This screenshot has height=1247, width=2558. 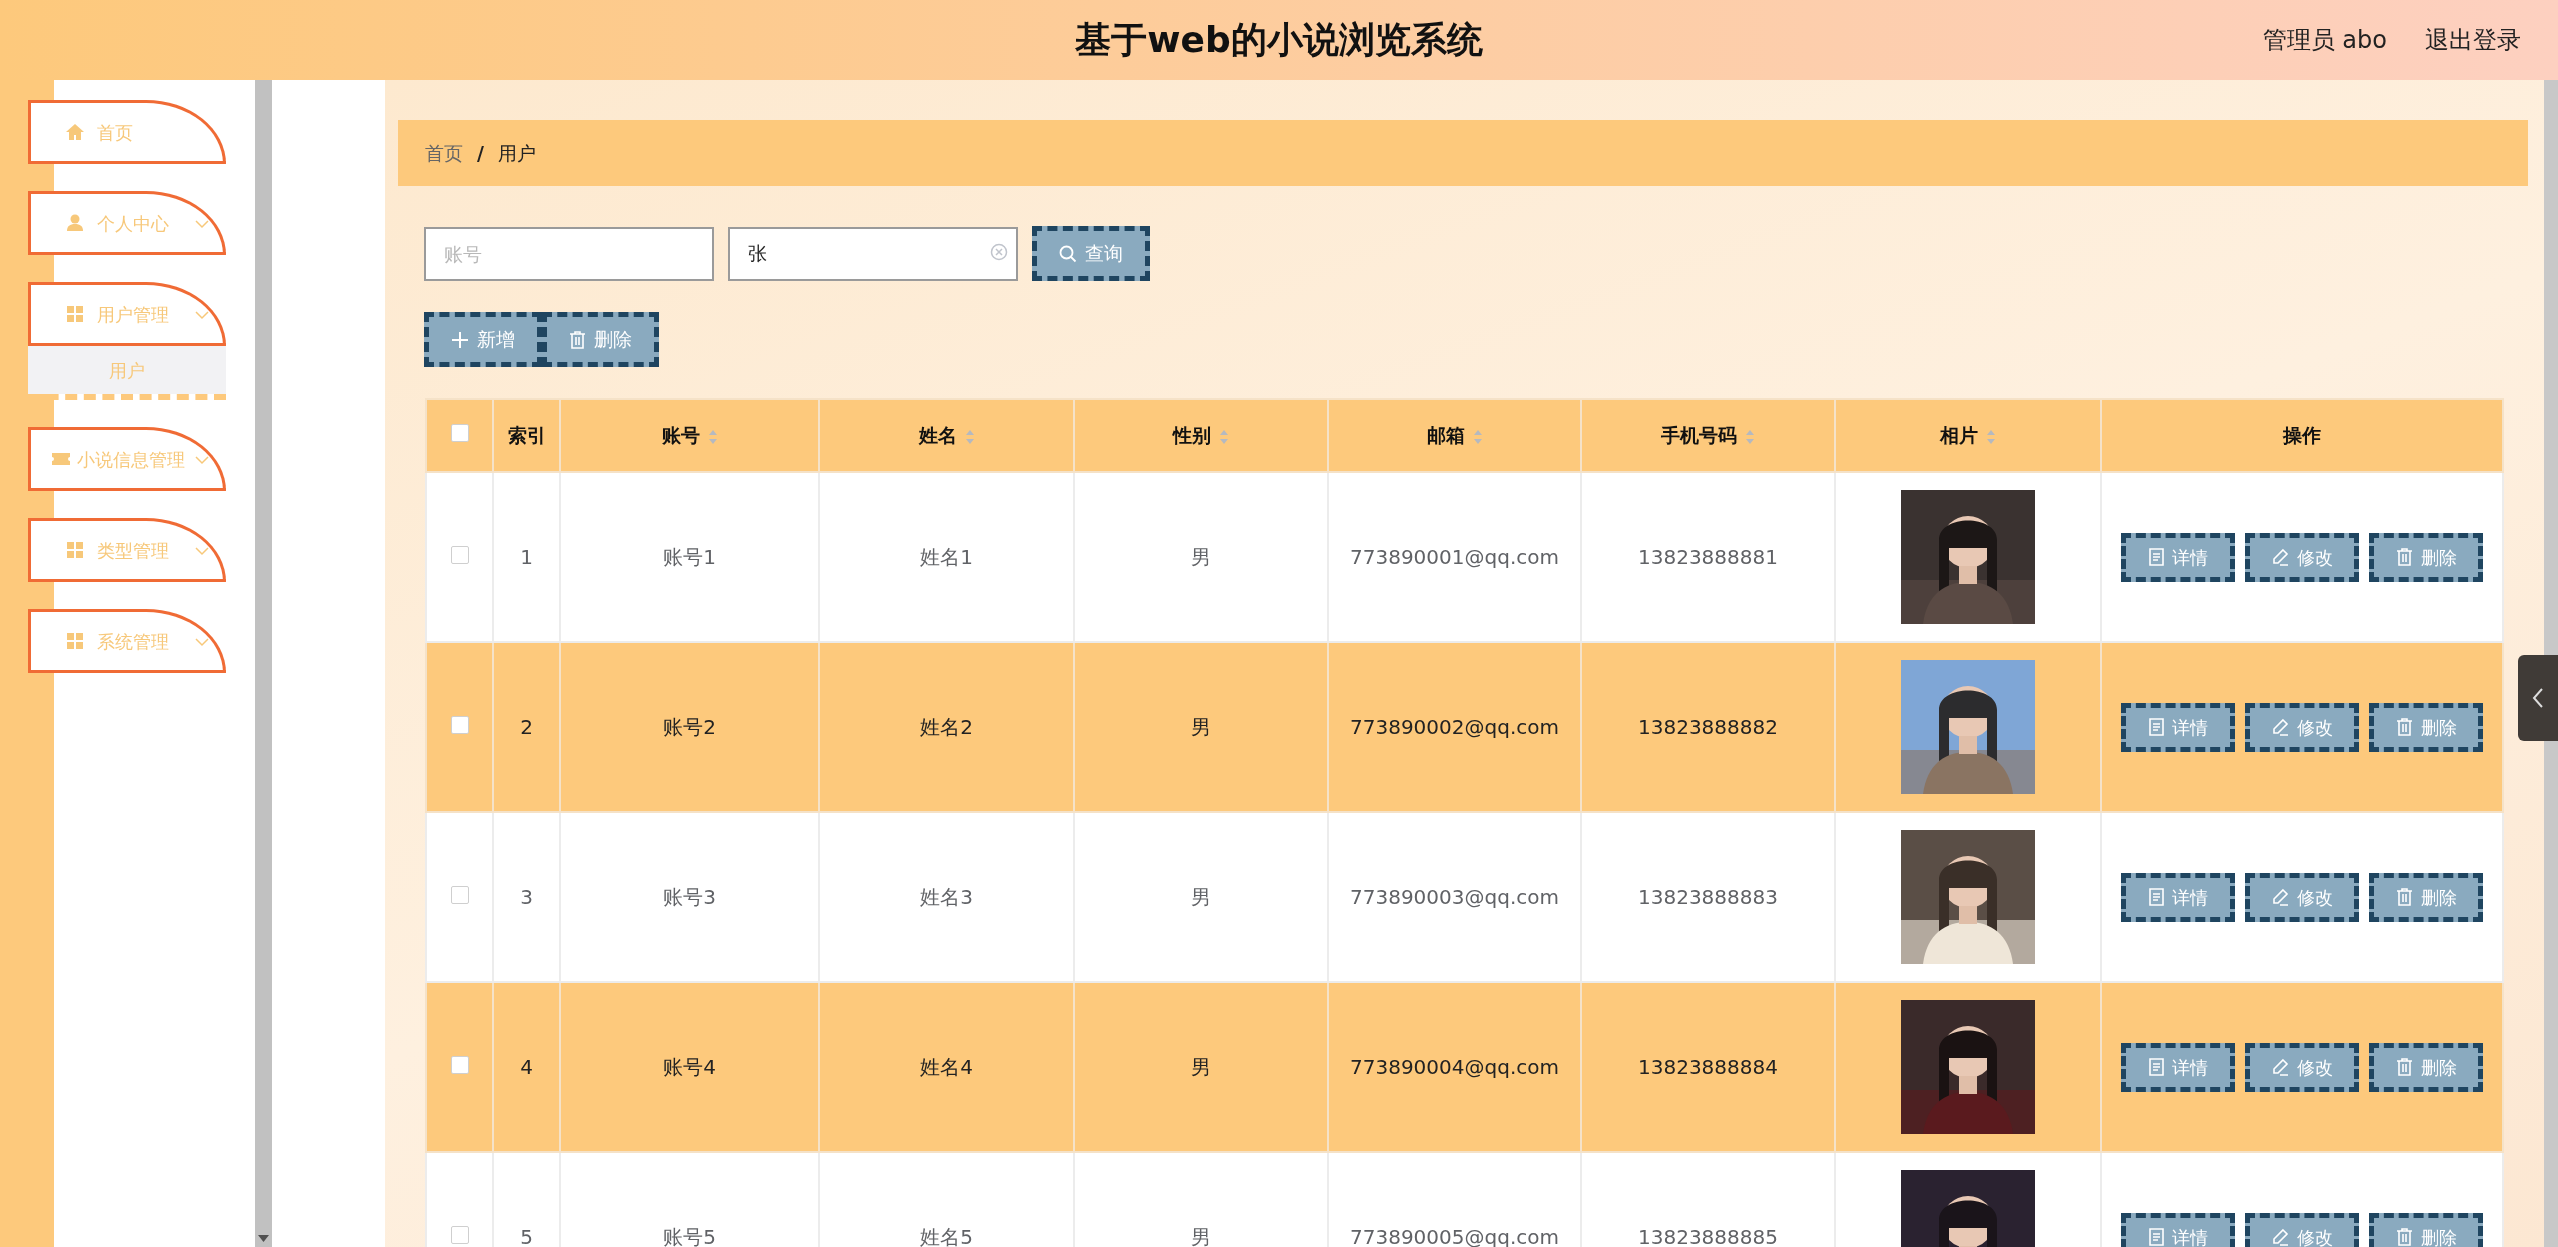 What do you see at coordinates (1708, 557) in the screenshot?
I see `table-cell: 13823888881` at bounding box center [1708, 557].